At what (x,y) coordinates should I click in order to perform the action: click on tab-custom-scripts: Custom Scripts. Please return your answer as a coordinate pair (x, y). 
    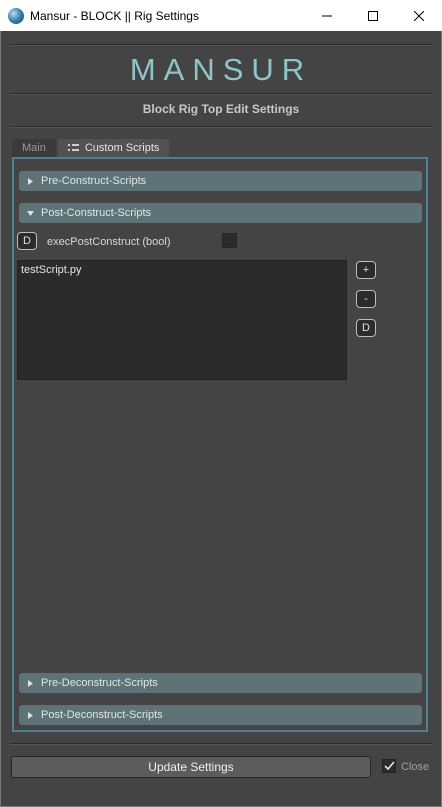
    Looking at the image, I should click on (113, 148).